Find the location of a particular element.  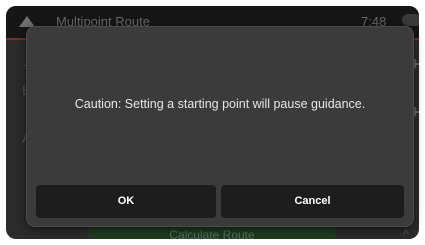

navigate-up-icon is located at coordinates (27, 21).